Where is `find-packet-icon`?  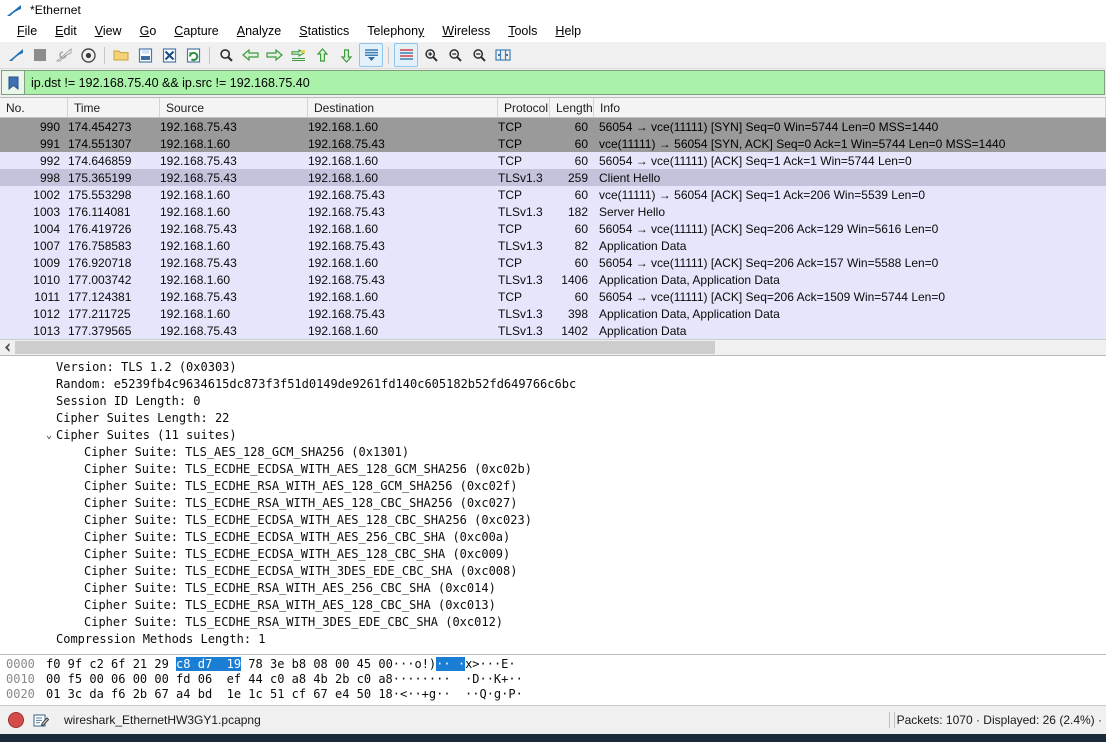 find-packet-icon is located at coordinates (226, 55).